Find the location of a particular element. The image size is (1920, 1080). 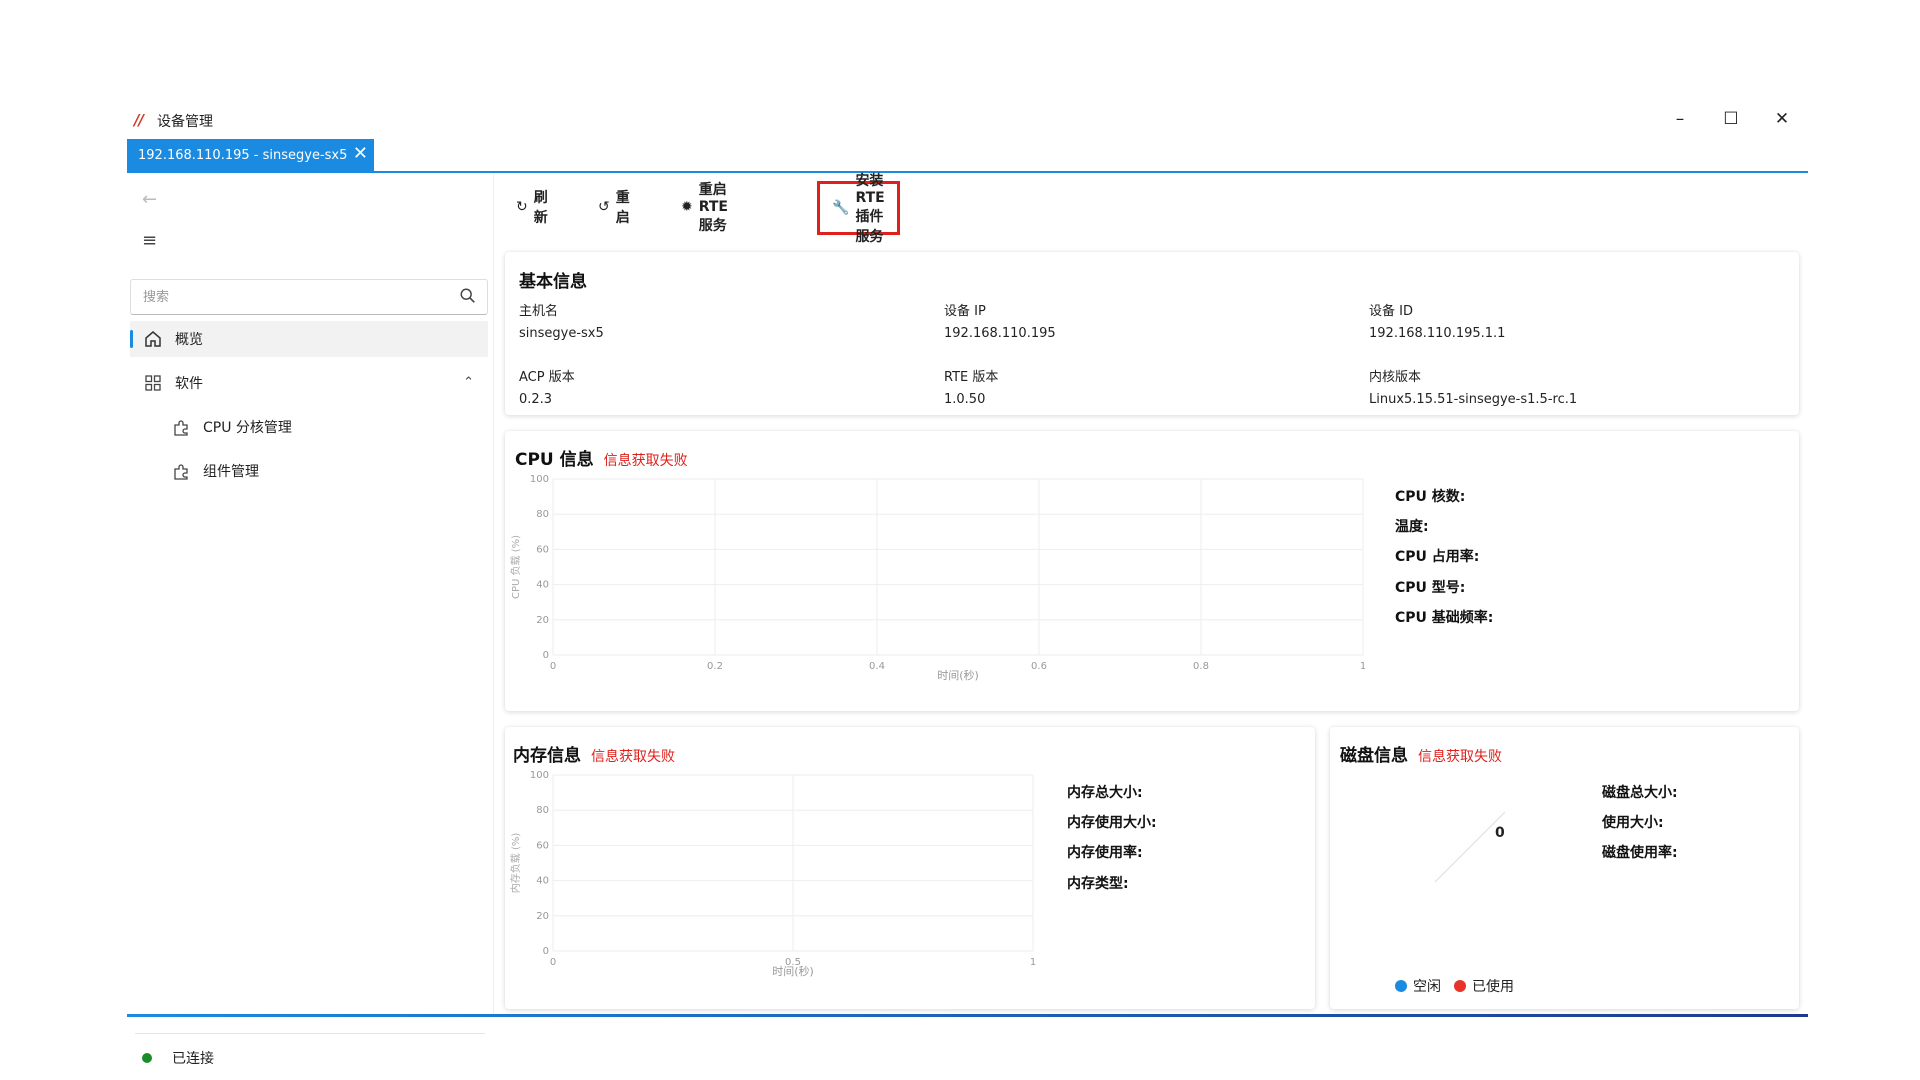

restart-rte-label: 重启 RTE 服务 is located at coordinates (713, 208).